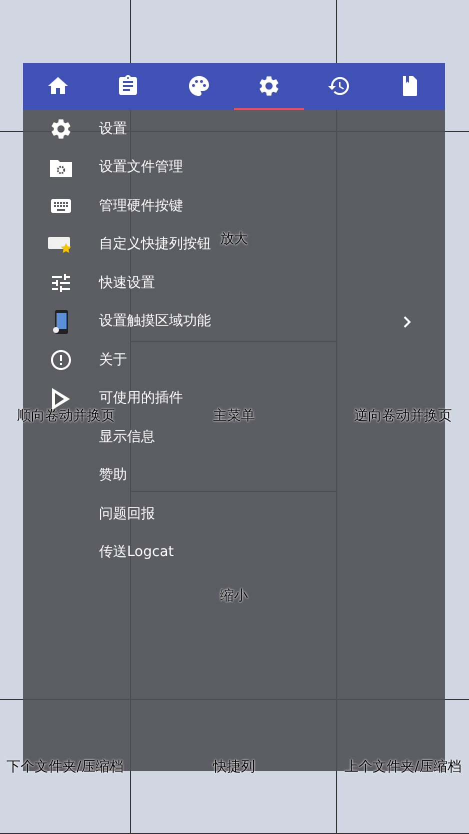 This screenshot has width=469, height=834. Describe the element at coordinates (234, 767) in the screenshot. I see `touch-zone-label: 快捷列` at that location.